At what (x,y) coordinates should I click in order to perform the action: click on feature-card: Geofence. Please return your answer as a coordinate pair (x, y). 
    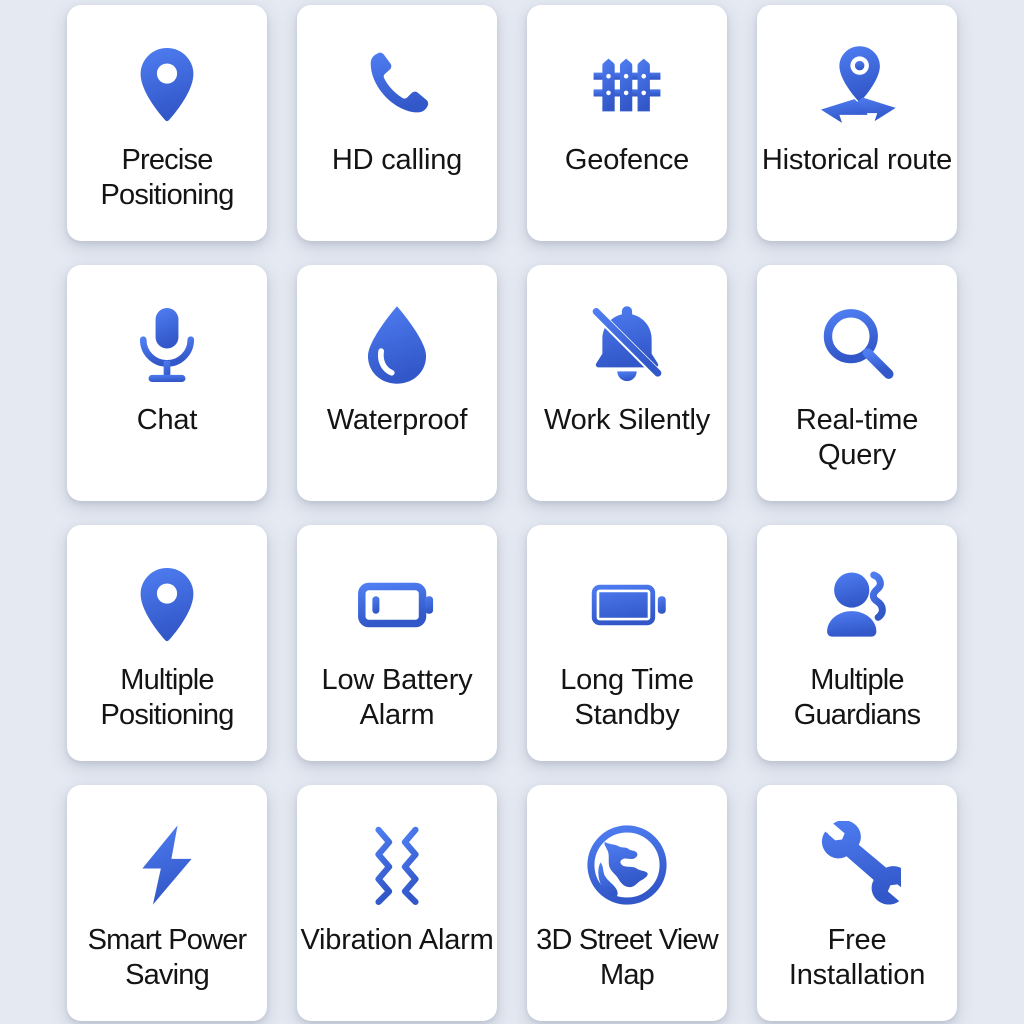
    Looking at the image, I should click on (627, 123).